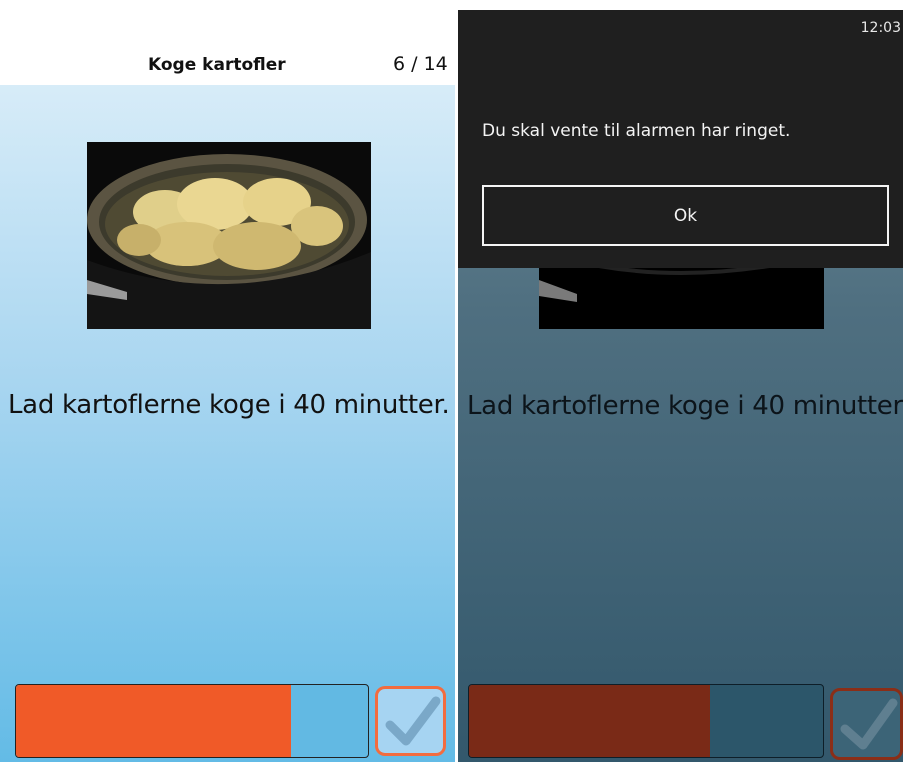  I want to click on header-bar: Koge kartofler 6 / 14, so click(227, 65).